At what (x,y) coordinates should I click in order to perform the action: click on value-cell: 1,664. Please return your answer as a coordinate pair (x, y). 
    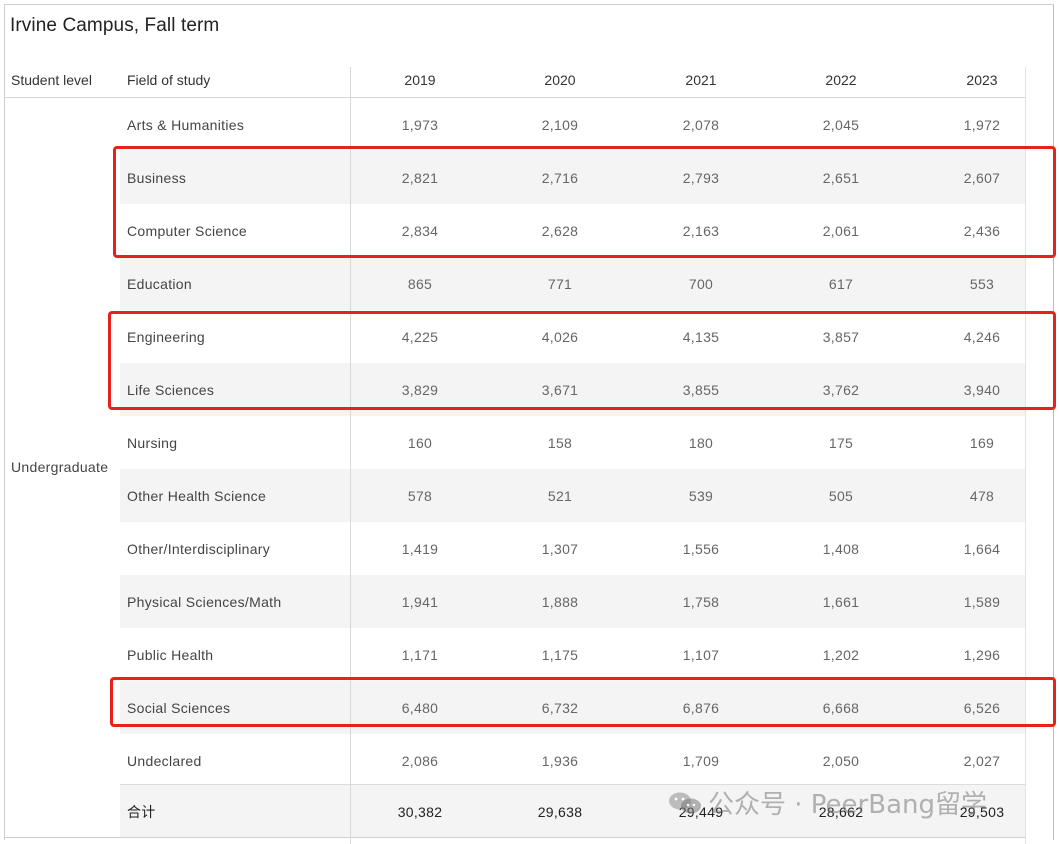
    Looking at the image, I should click on (982, 548).